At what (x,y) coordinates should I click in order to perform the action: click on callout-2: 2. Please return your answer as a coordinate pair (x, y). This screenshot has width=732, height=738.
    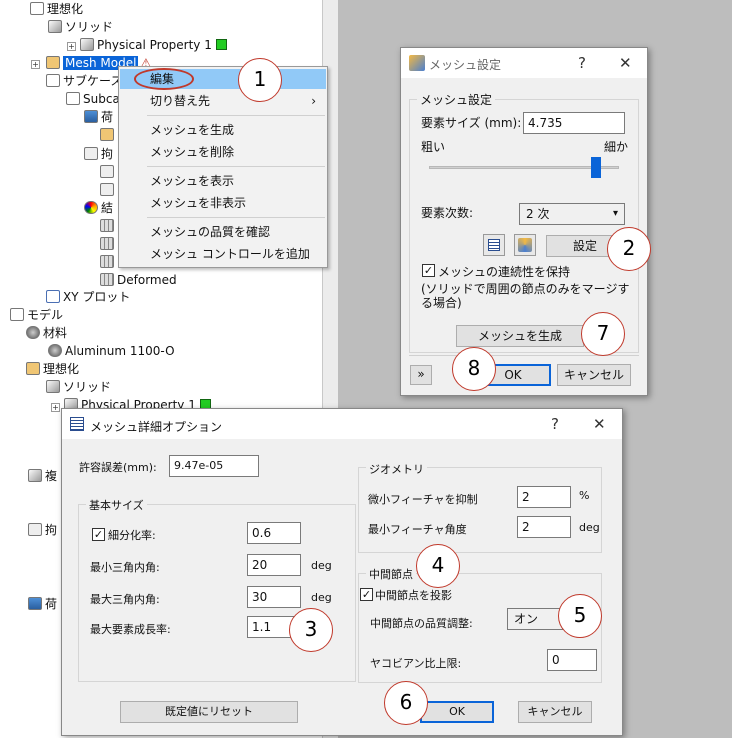
    Looking at the image, I should click on (629, 249).